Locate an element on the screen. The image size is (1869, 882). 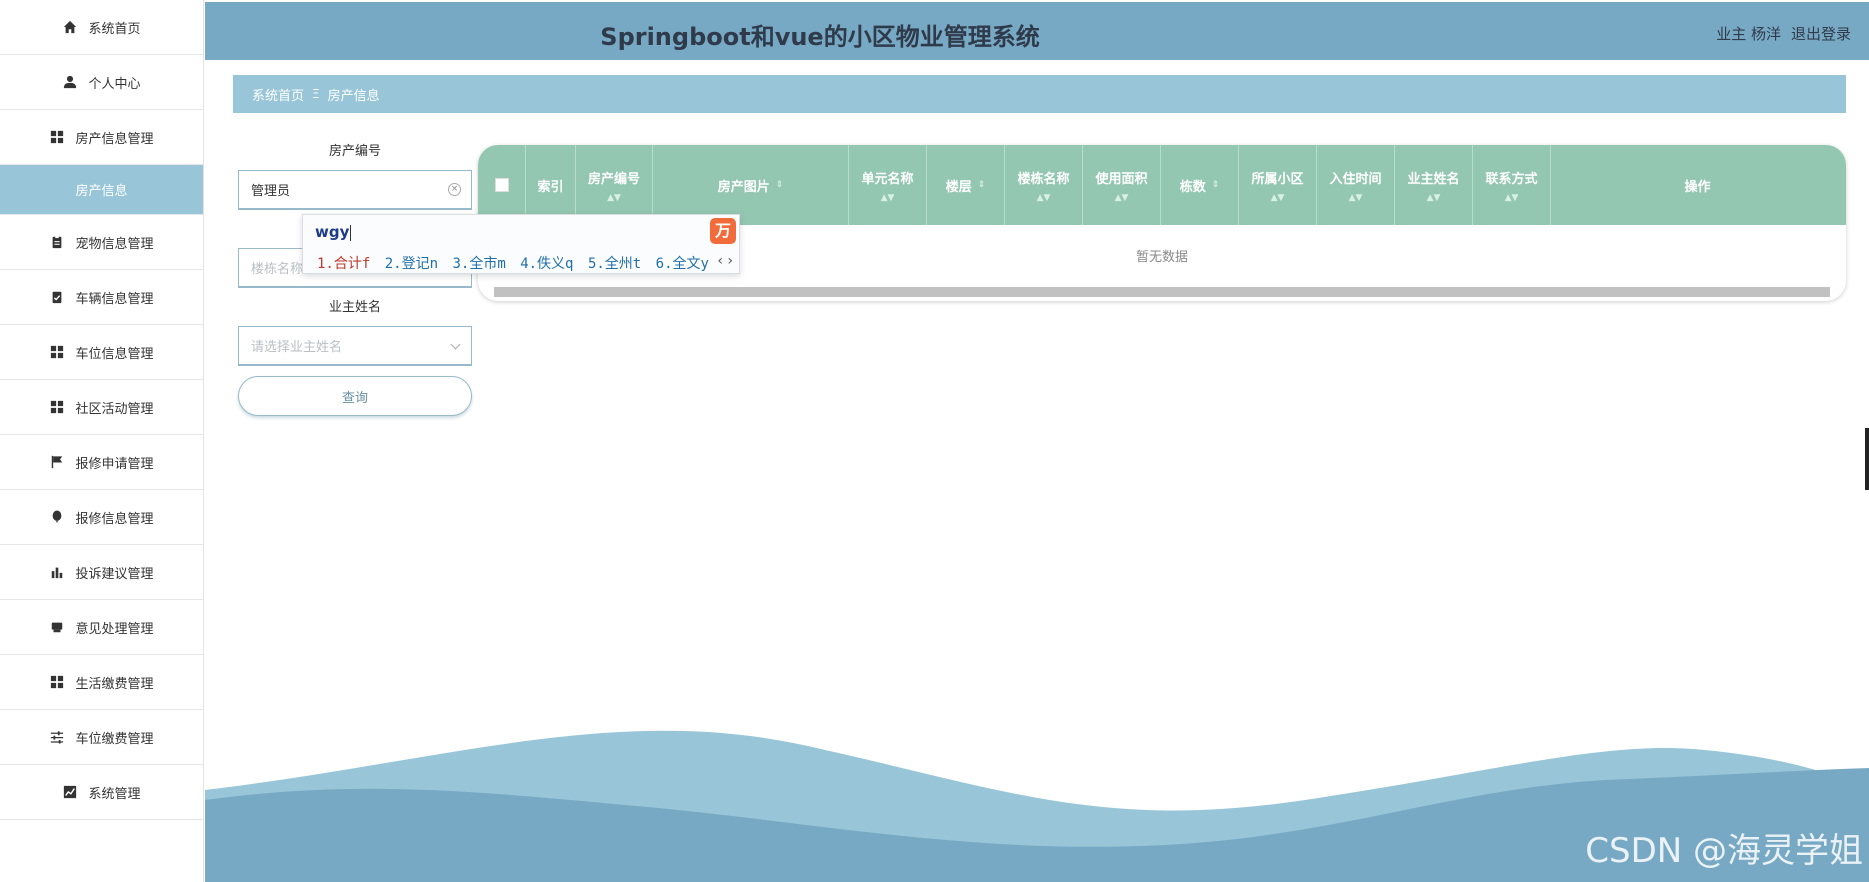
column-header-building-count: 栋数 ⇕ is located at coordinates (1200, 185).